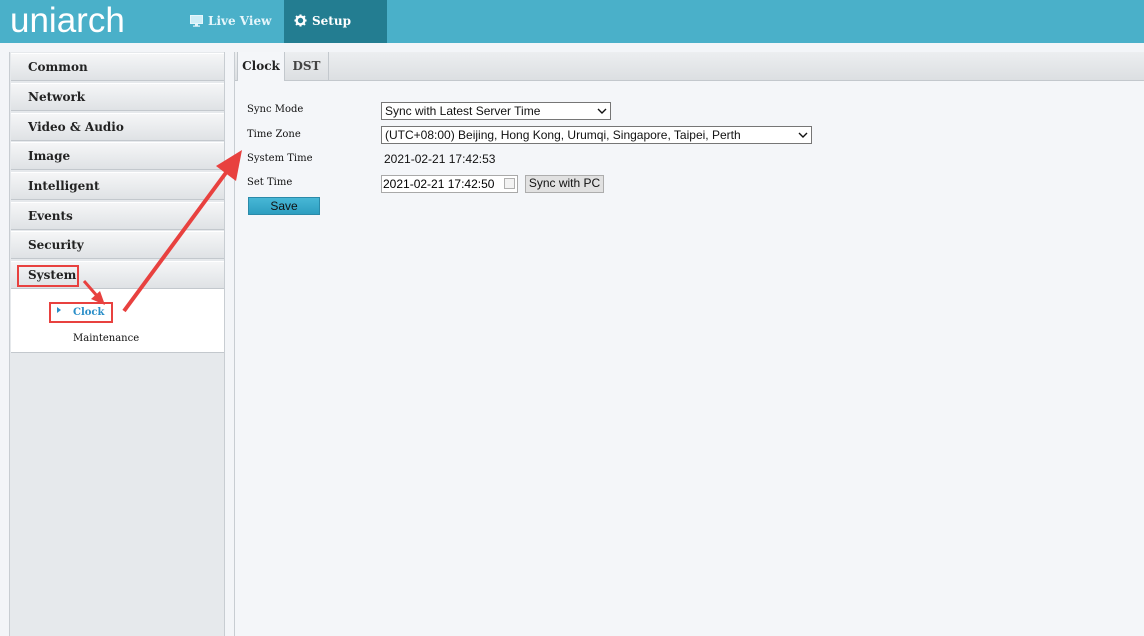 This screenshot has height=636, width=1144. What do you see at coordinates (261, 66) in the screenshot?
I see `tab-clock: Clock` at bounding box center [261, 66].